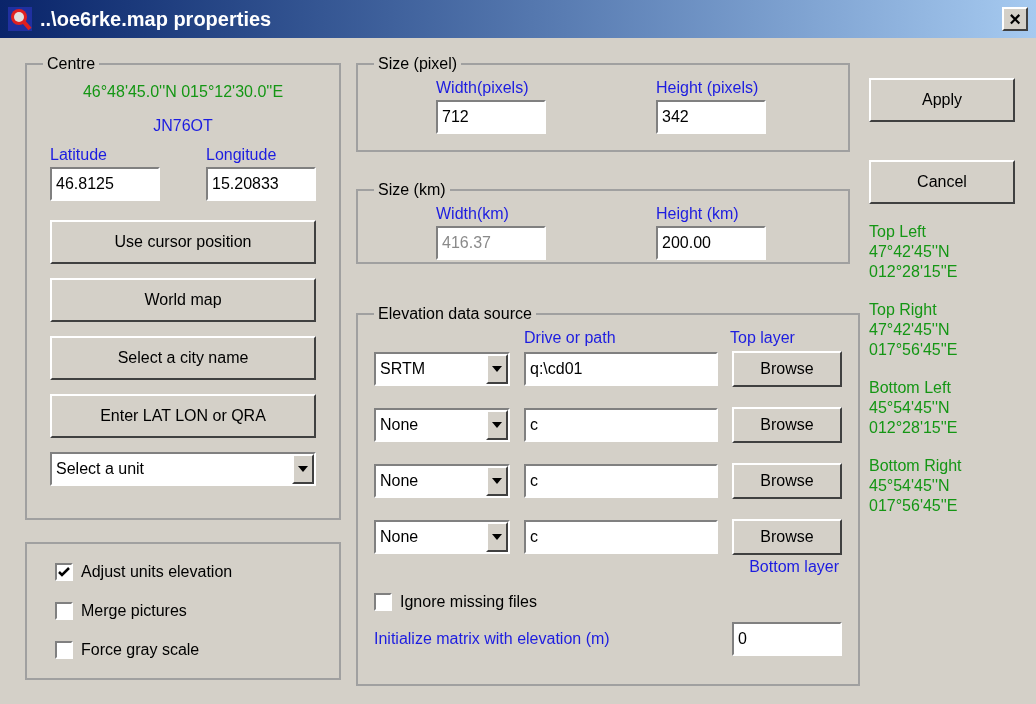 This screenshot has width=1036, height=704. What do you see at coordinates (183, 242) in the screenshot?
I see `push-button: Use cursor position` at bounding box center [183, 242].